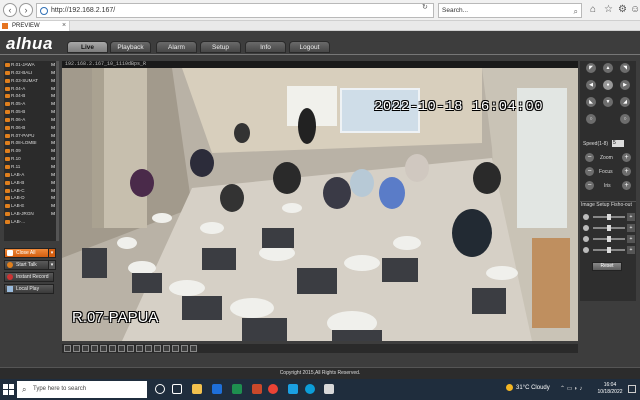 Image resolution: width=640 pixels, height=400 pixels. What do you see at coordinates (608, 85) in the screenshot?
I see `ptz-center-icon: ●` at bounding box center [608, 85].